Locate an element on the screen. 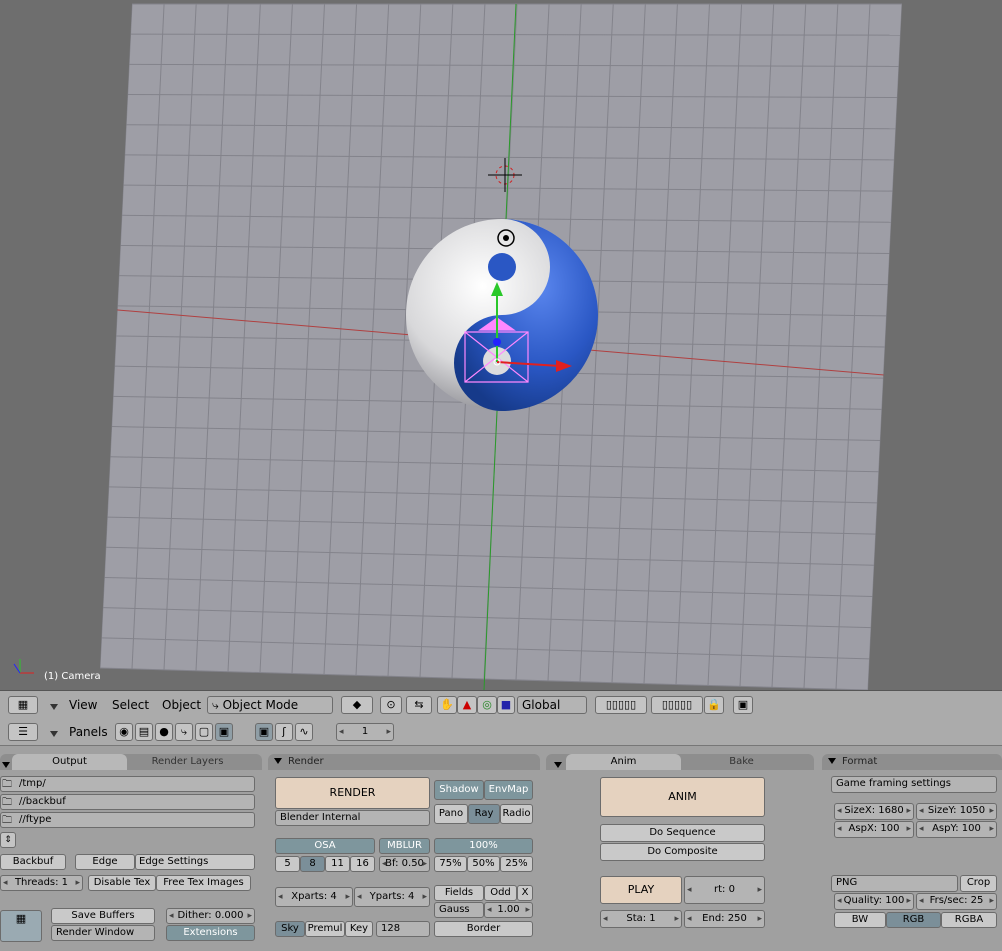  orientation-select: Global is located at coordinates (552, 705).